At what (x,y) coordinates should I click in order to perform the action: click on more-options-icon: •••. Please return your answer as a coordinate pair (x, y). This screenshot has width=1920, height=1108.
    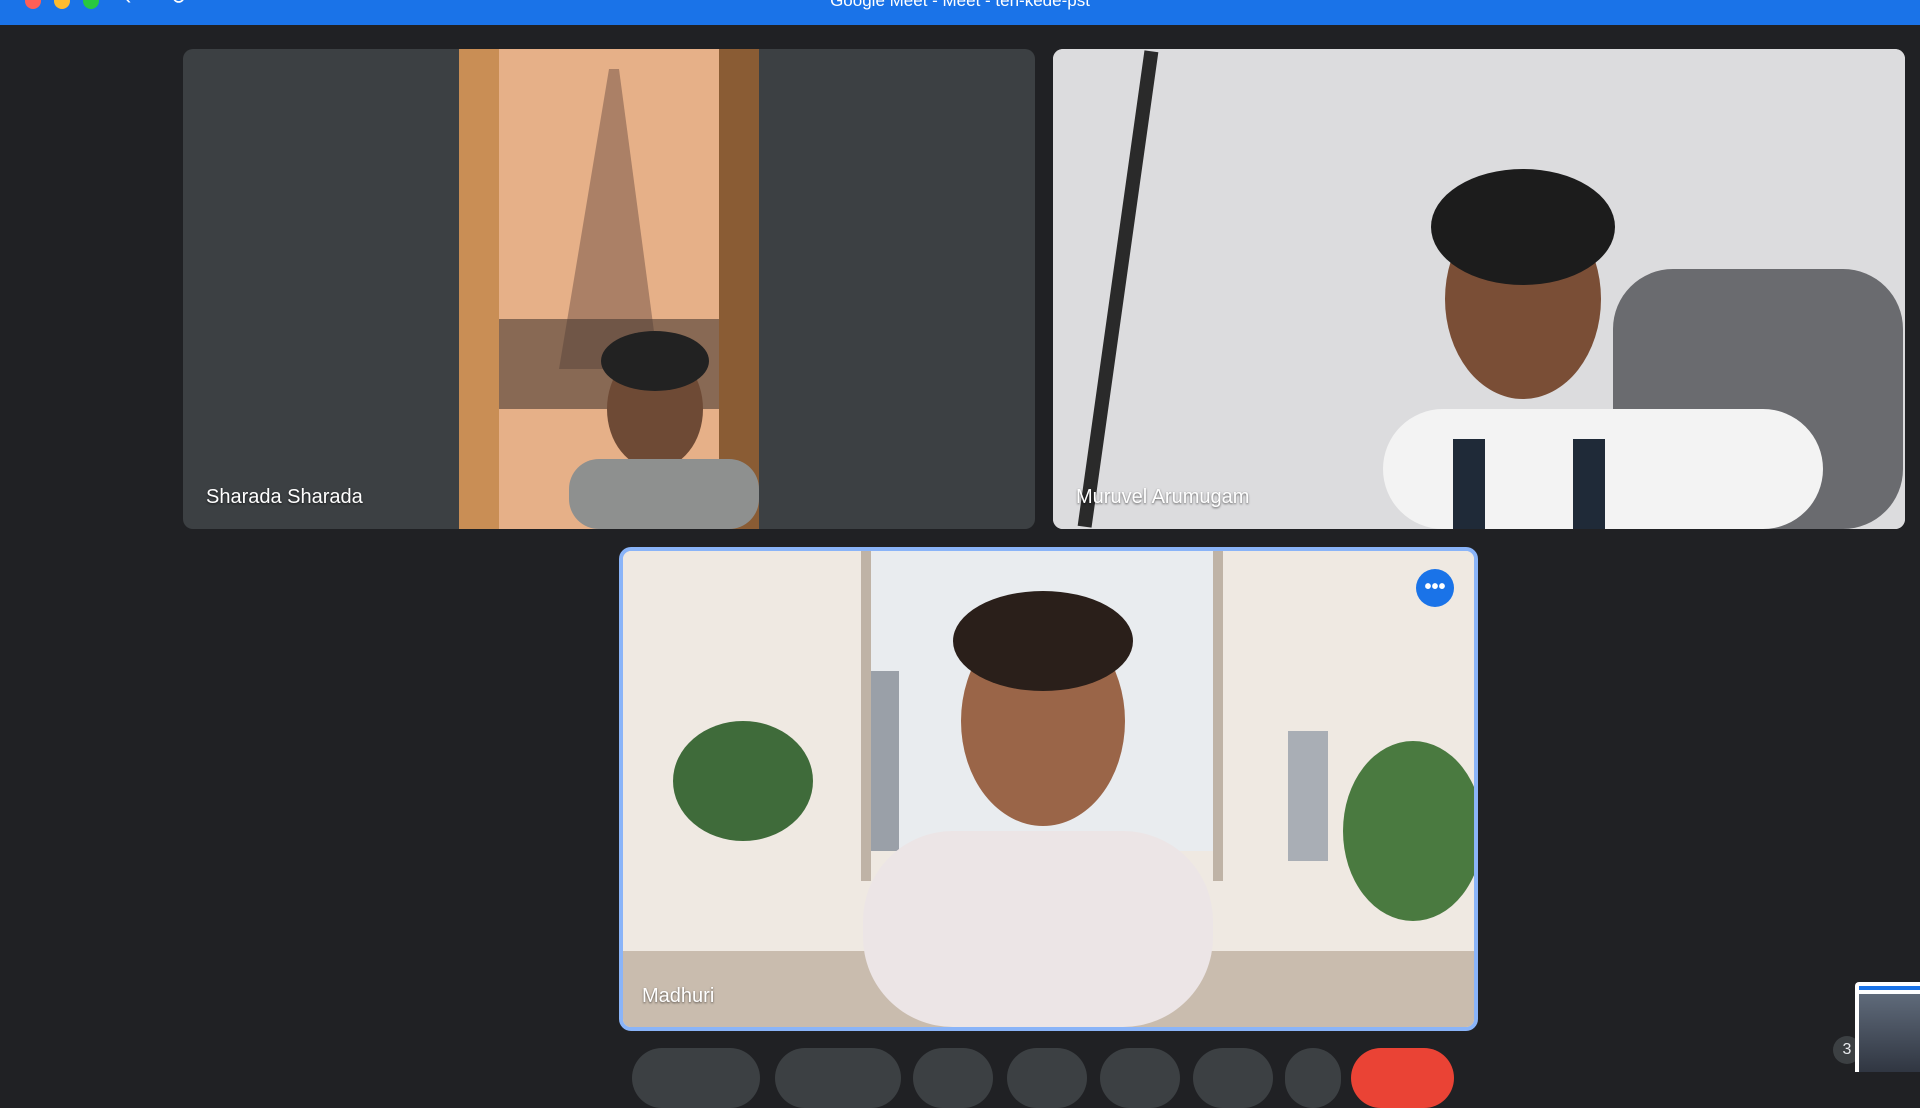
    Looking at the image, I should click on (1435, 588).